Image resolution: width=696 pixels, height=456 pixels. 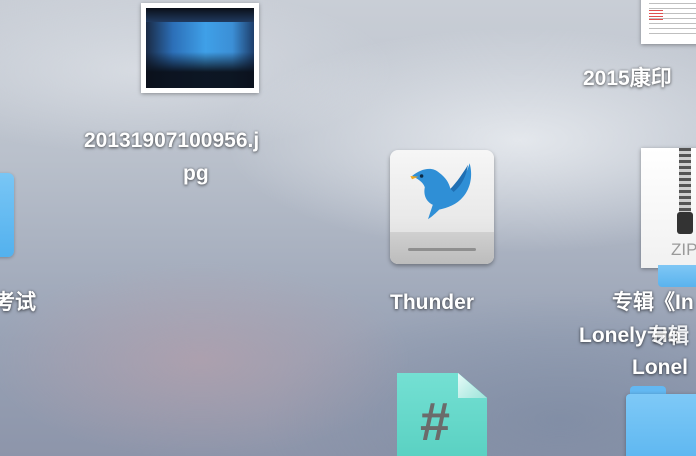 What do you see at coordinates (685, 182) in the screenshot?
I see `zipper-icon` at bounding box center [685, 182].